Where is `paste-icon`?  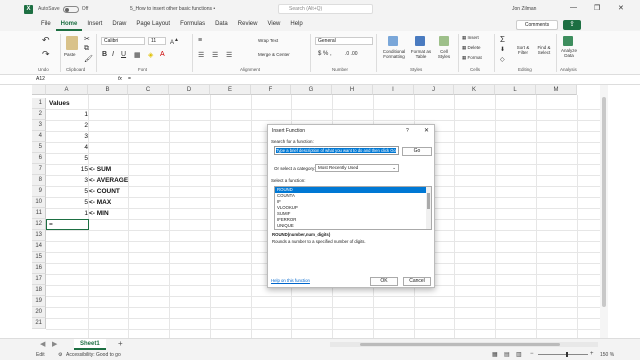
paste-icon is located at coordinates (72, 43).